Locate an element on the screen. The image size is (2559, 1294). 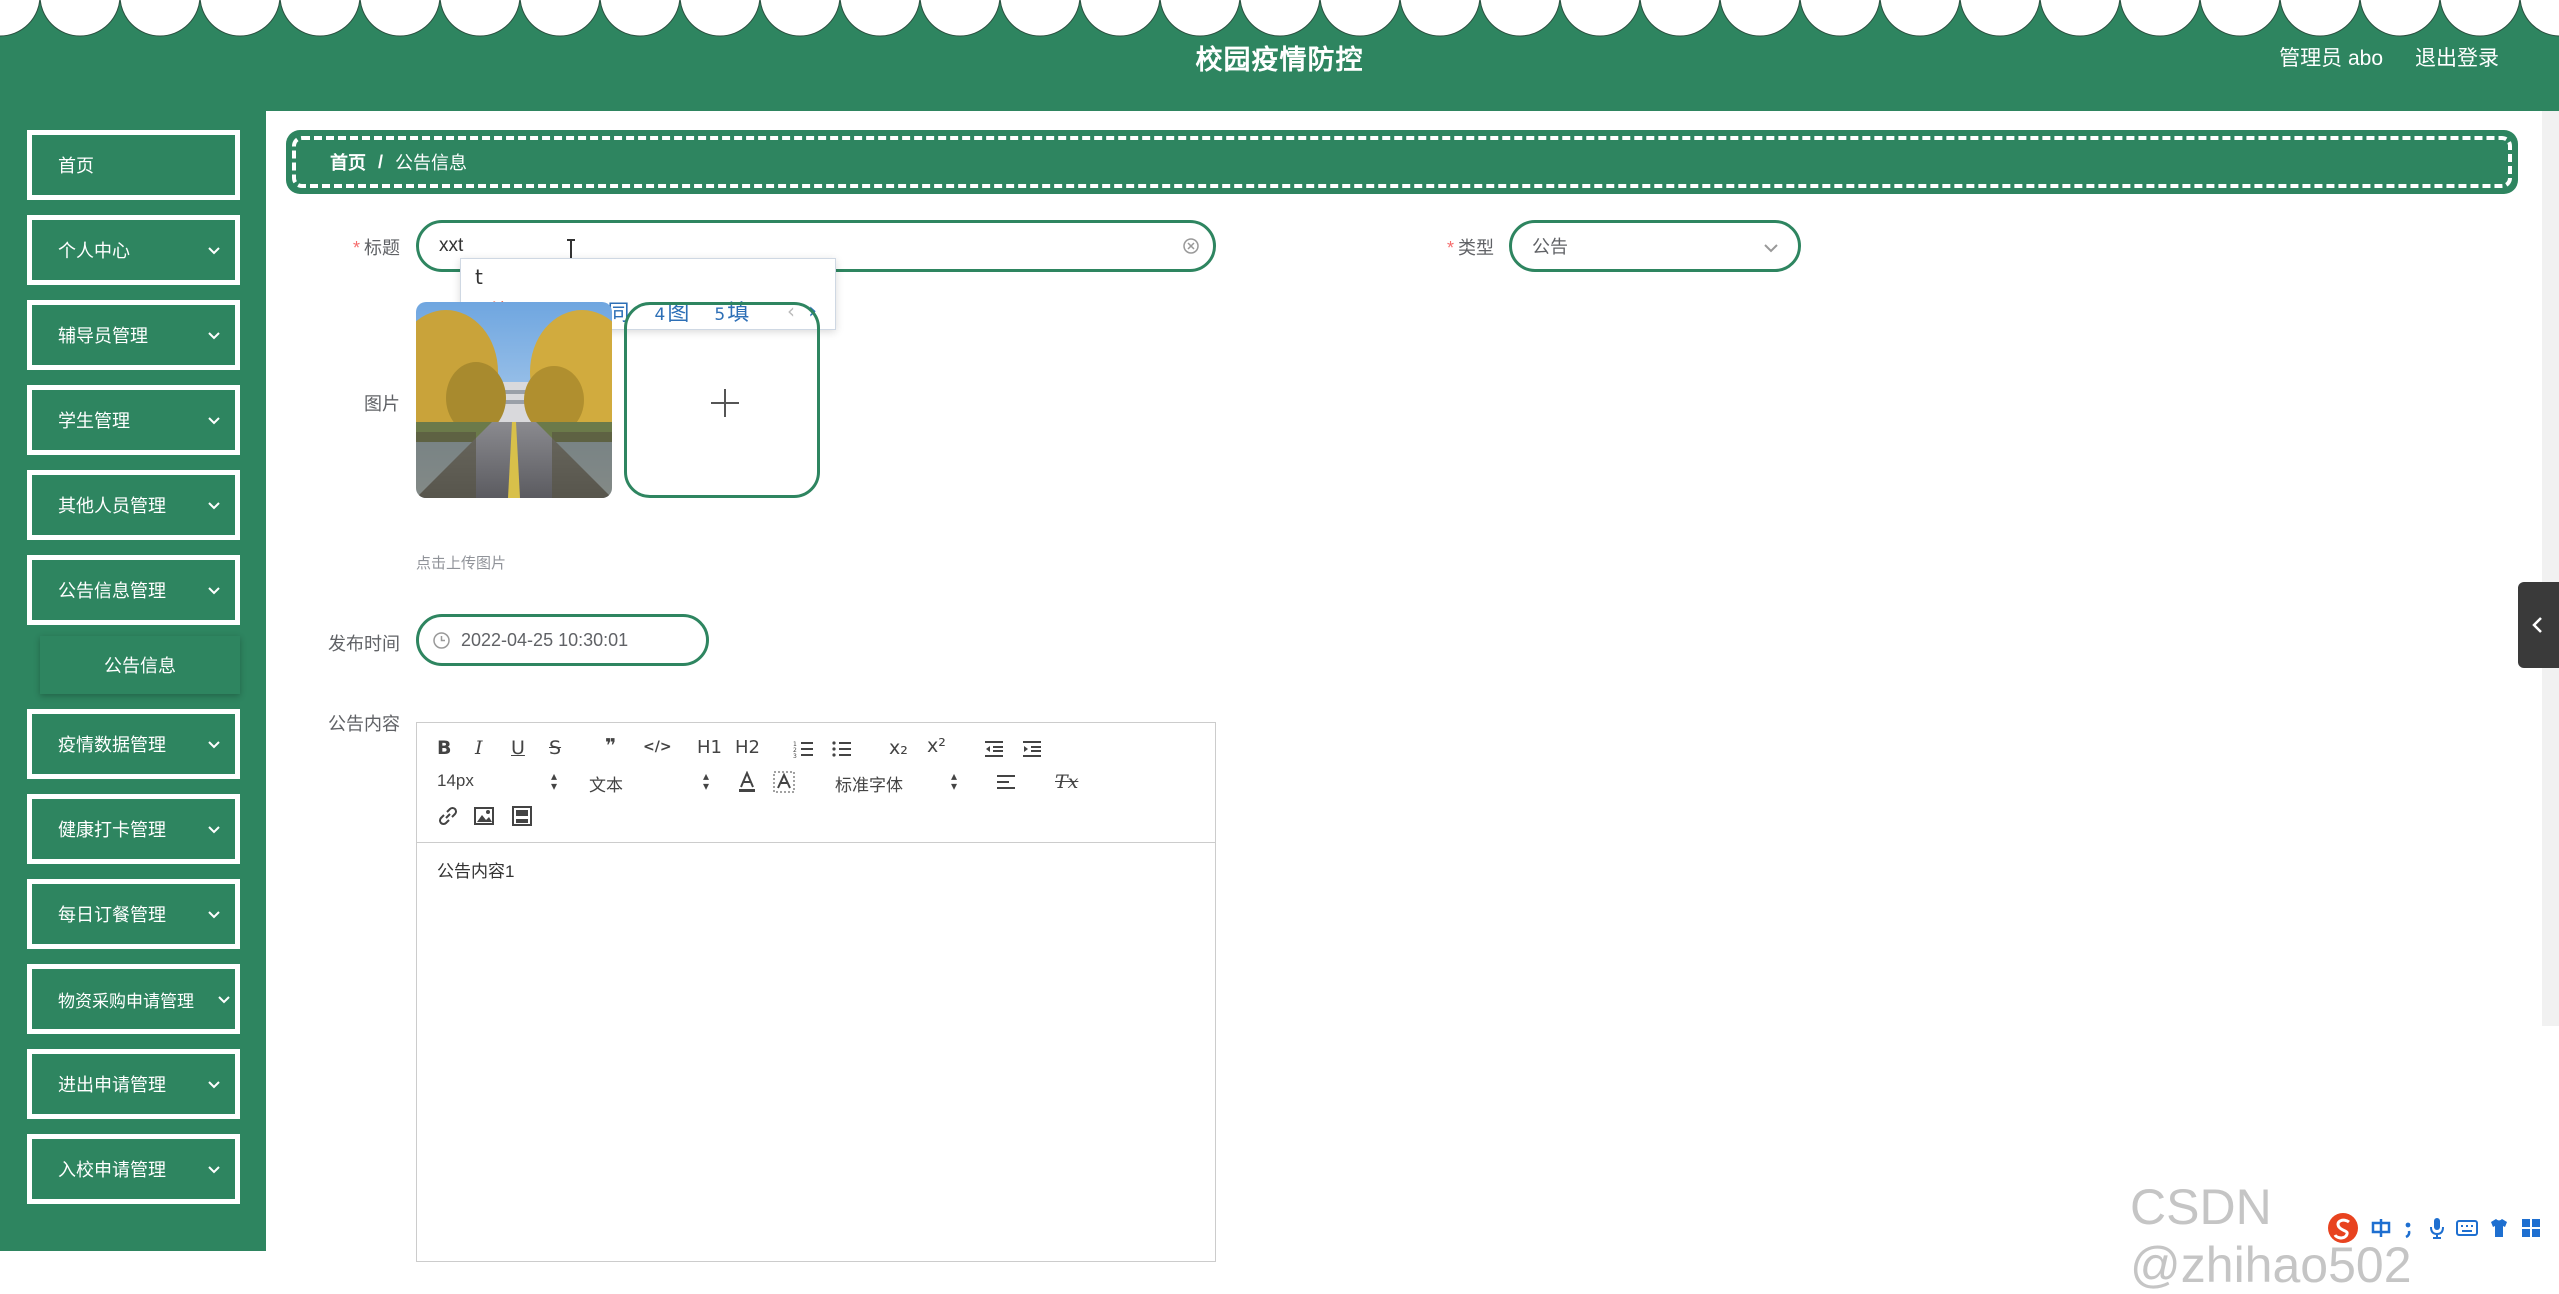
campus-photo is located at coordinates (514, 400).